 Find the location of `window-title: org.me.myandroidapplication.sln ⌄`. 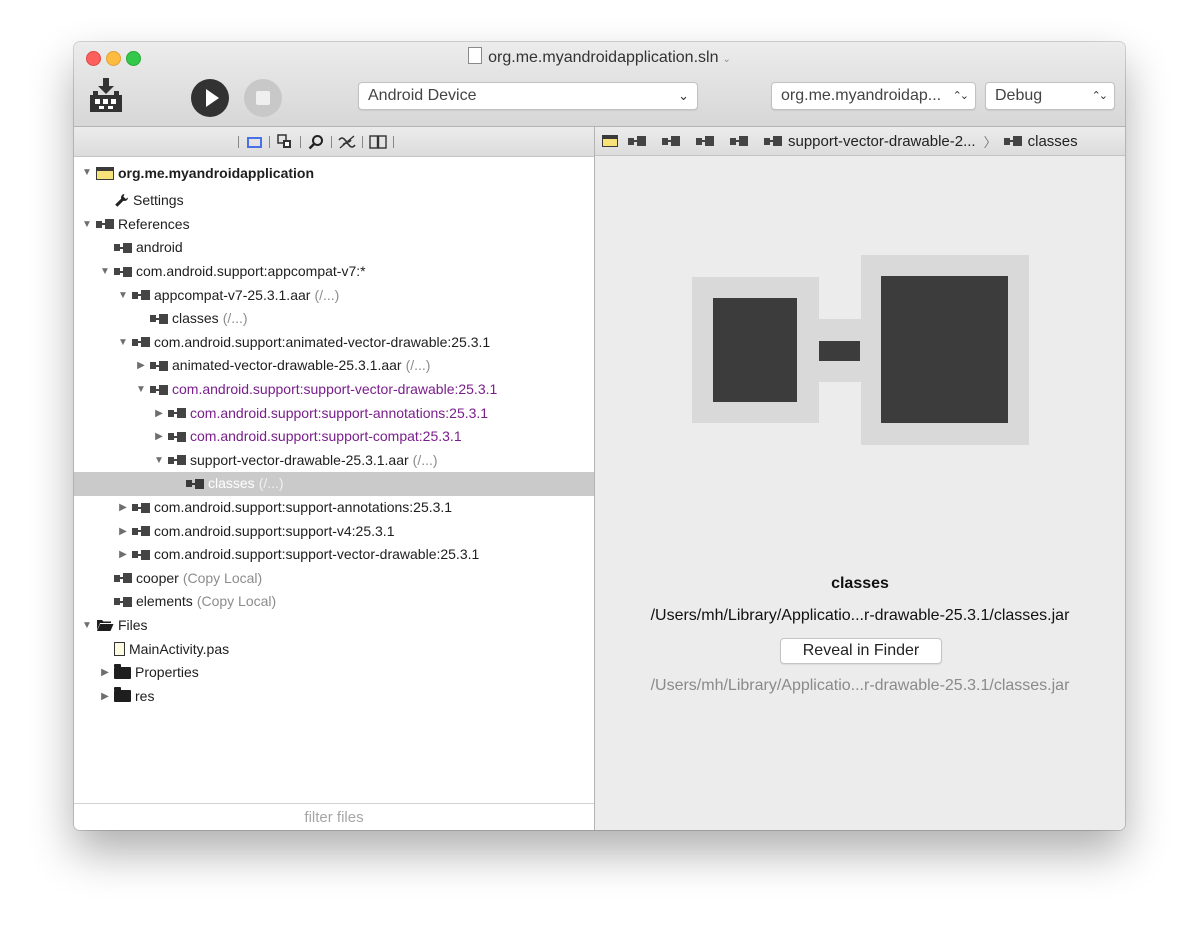

window-title: org.me.myandroidapplication.sln ⌄ is located at coordinates (599, 57).